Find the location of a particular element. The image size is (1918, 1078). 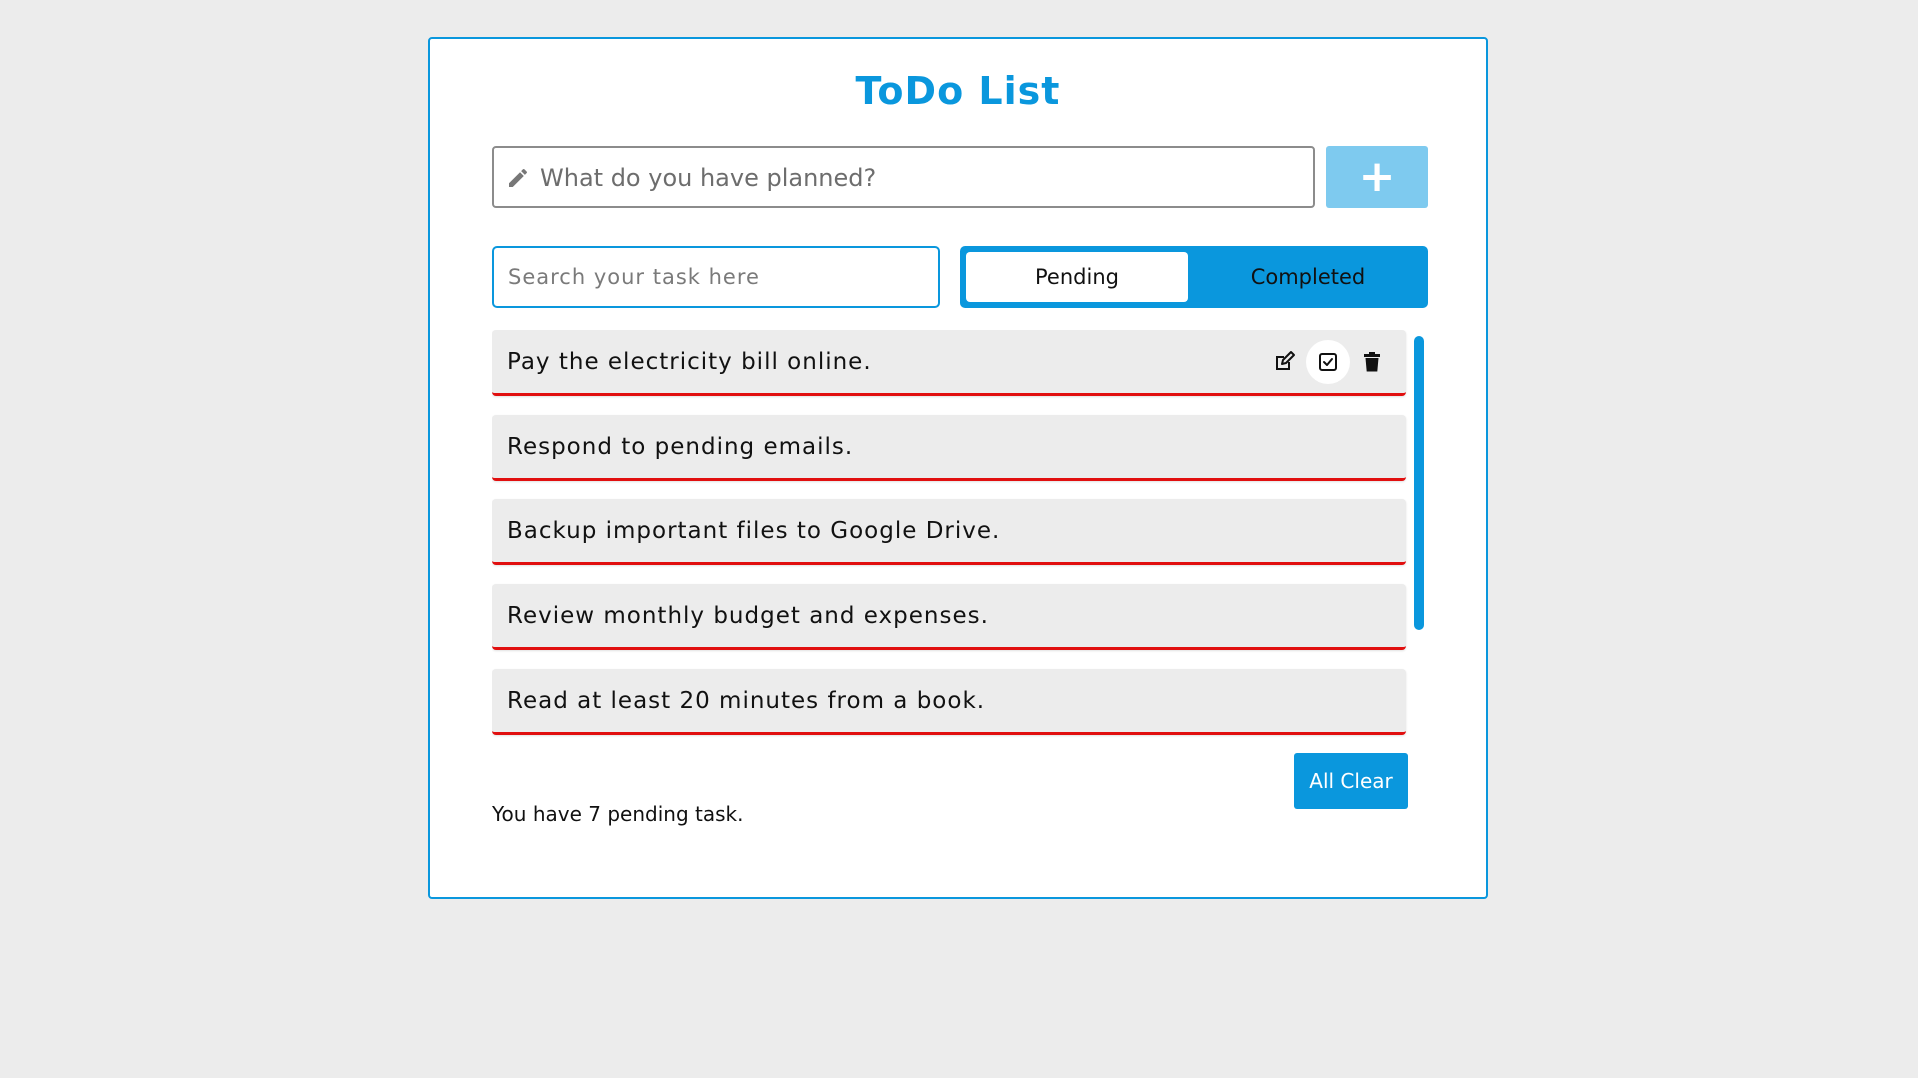

task-text: Backup important files to Google Drive. is located at coordinates (754, 531).